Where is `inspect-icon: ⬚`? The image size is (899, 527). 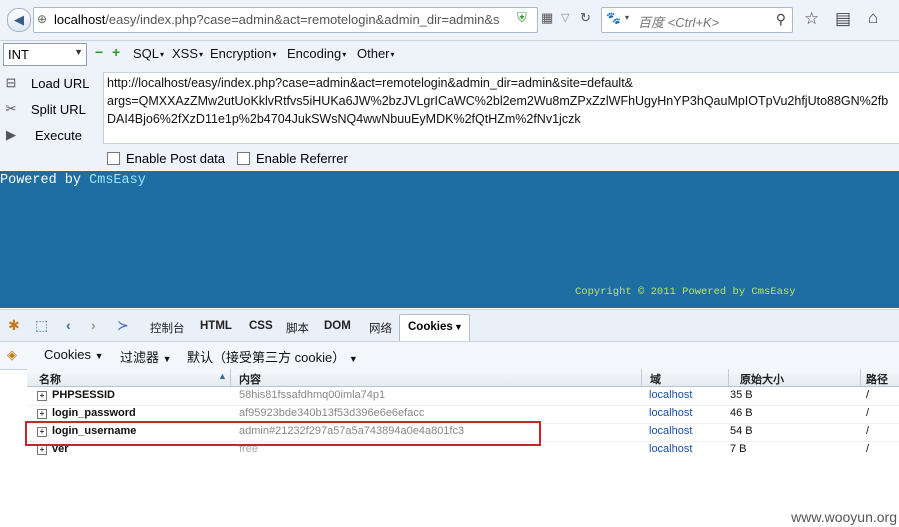
inspect-icon: ⬚ is located at coordinates (41, 325).